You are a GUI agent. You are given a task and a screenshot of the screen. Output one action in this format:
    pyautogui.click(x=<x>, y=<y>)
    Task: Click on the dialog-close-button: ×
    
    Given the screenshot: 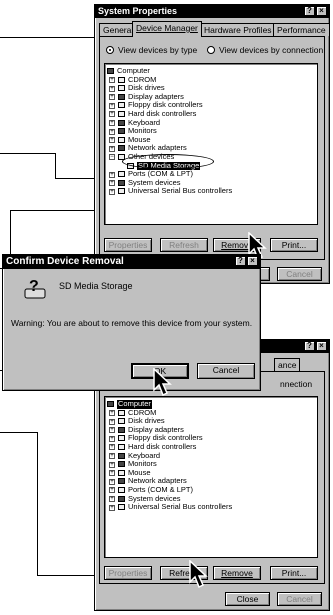 What is the action you would take?
    pyautogui.click(x=252, y=261)
    